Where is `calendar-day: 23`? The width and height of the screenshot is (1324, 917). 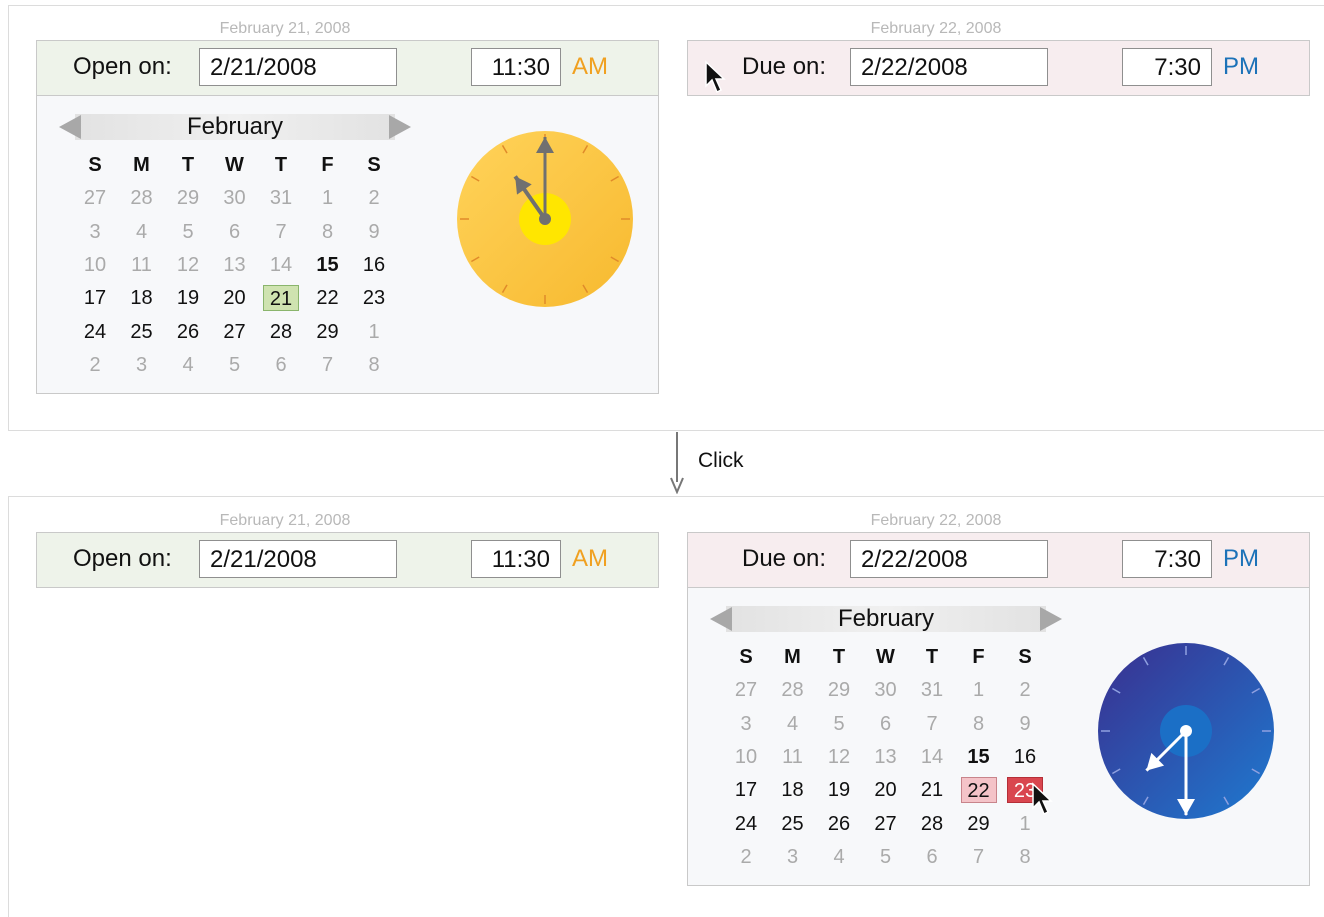
calendar-day: 23 is located at coordinates (374, 298).